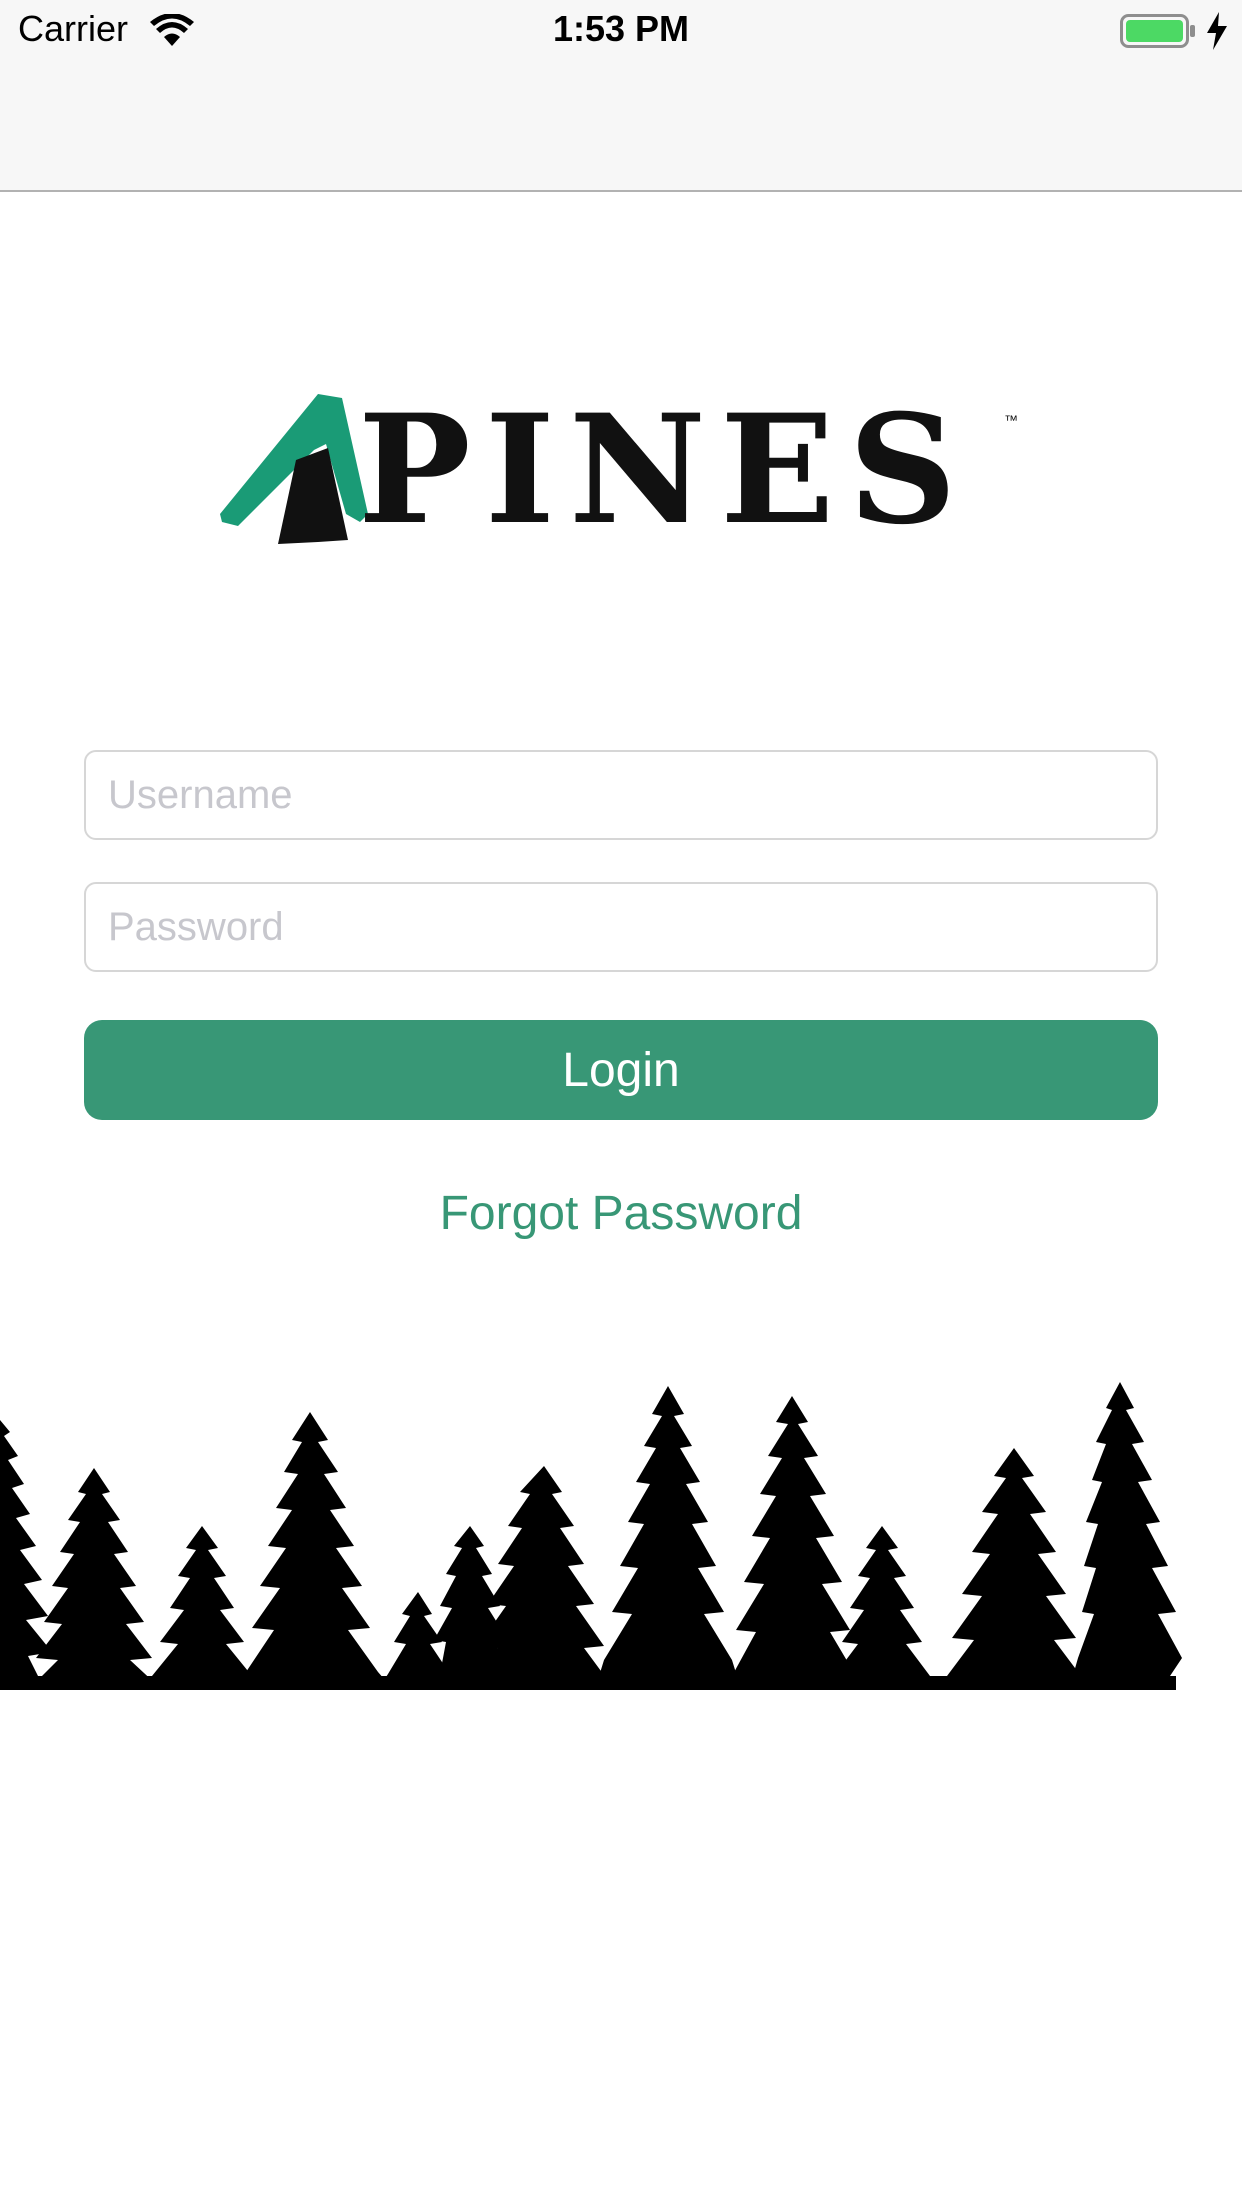 The width and height of the screenshot is (1242, 2208). I want to click on username-input, so click(621, 795).